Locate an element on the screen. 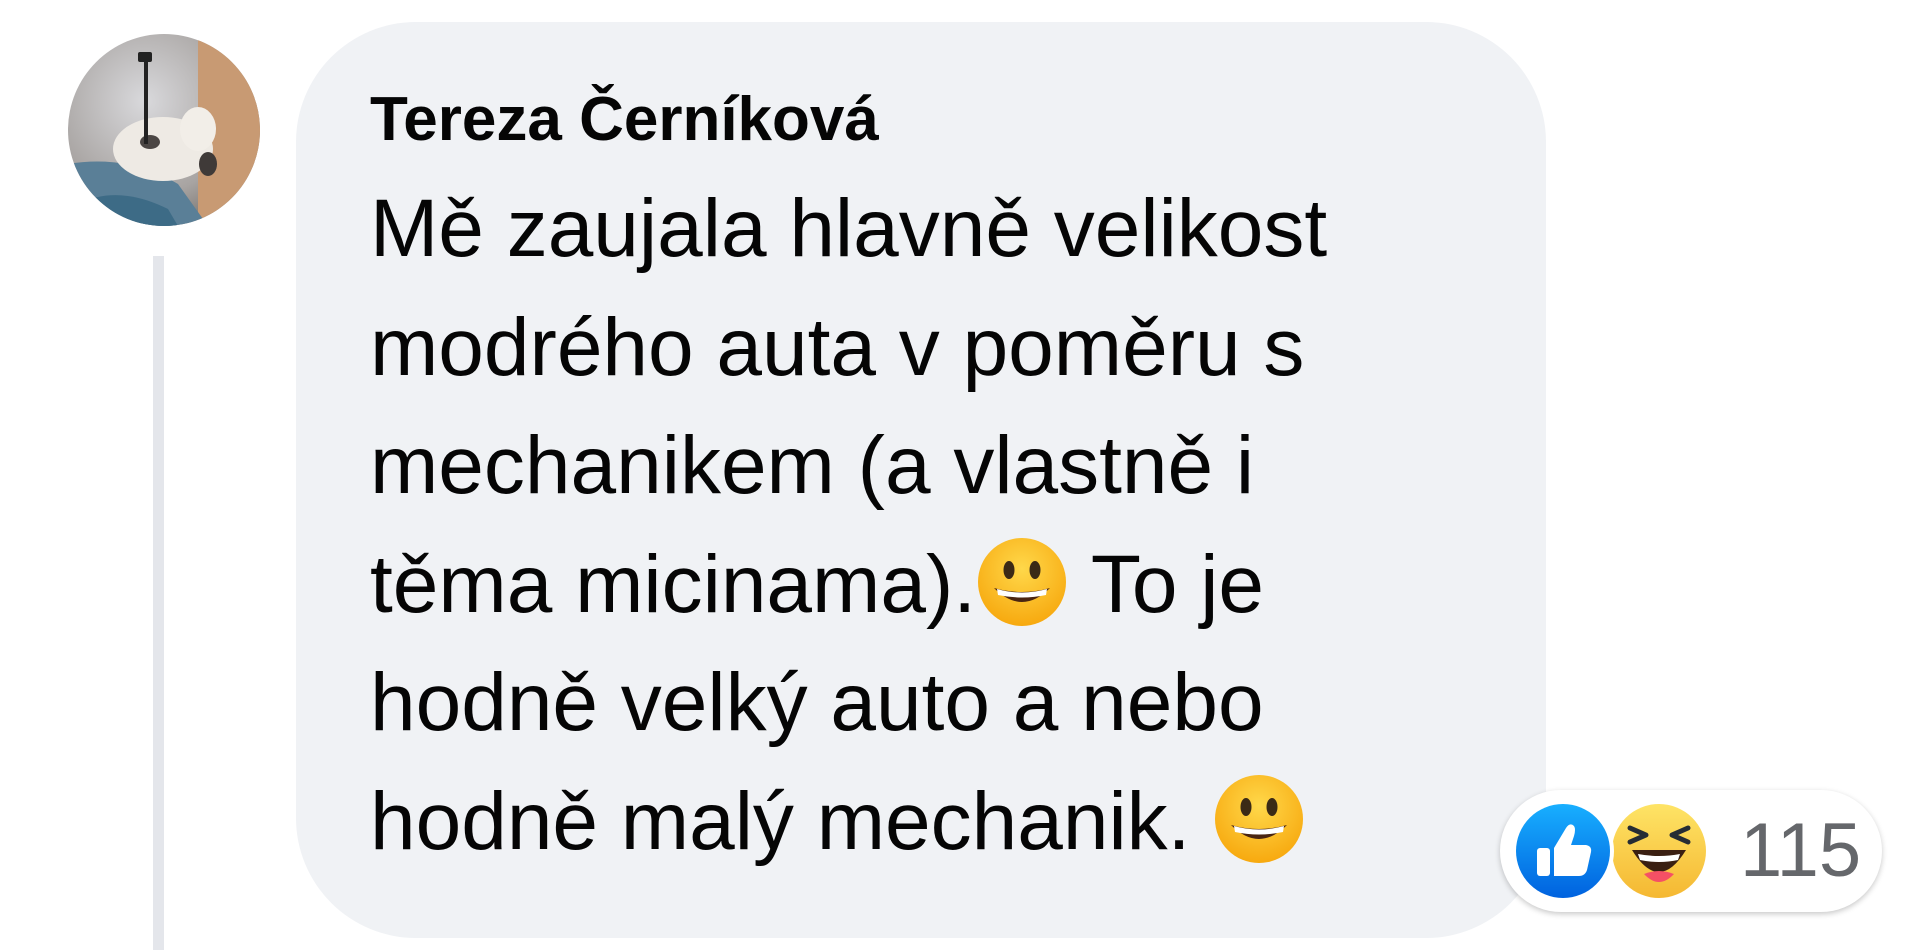 This screenshot has width=1908, height=950. haha-icon is located at coordinates (1659, 851).